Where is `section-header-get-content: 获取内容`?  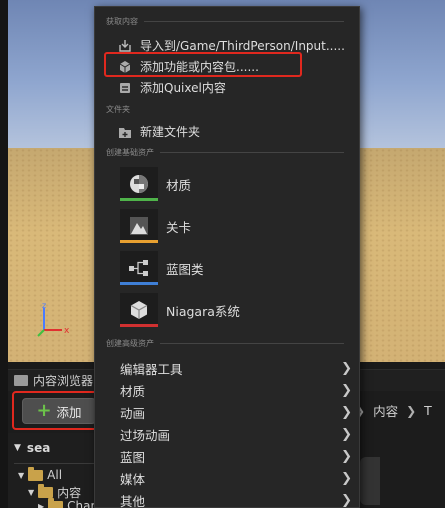
section-header-get-content: 获取内容 is located at coordinates (225, 21).